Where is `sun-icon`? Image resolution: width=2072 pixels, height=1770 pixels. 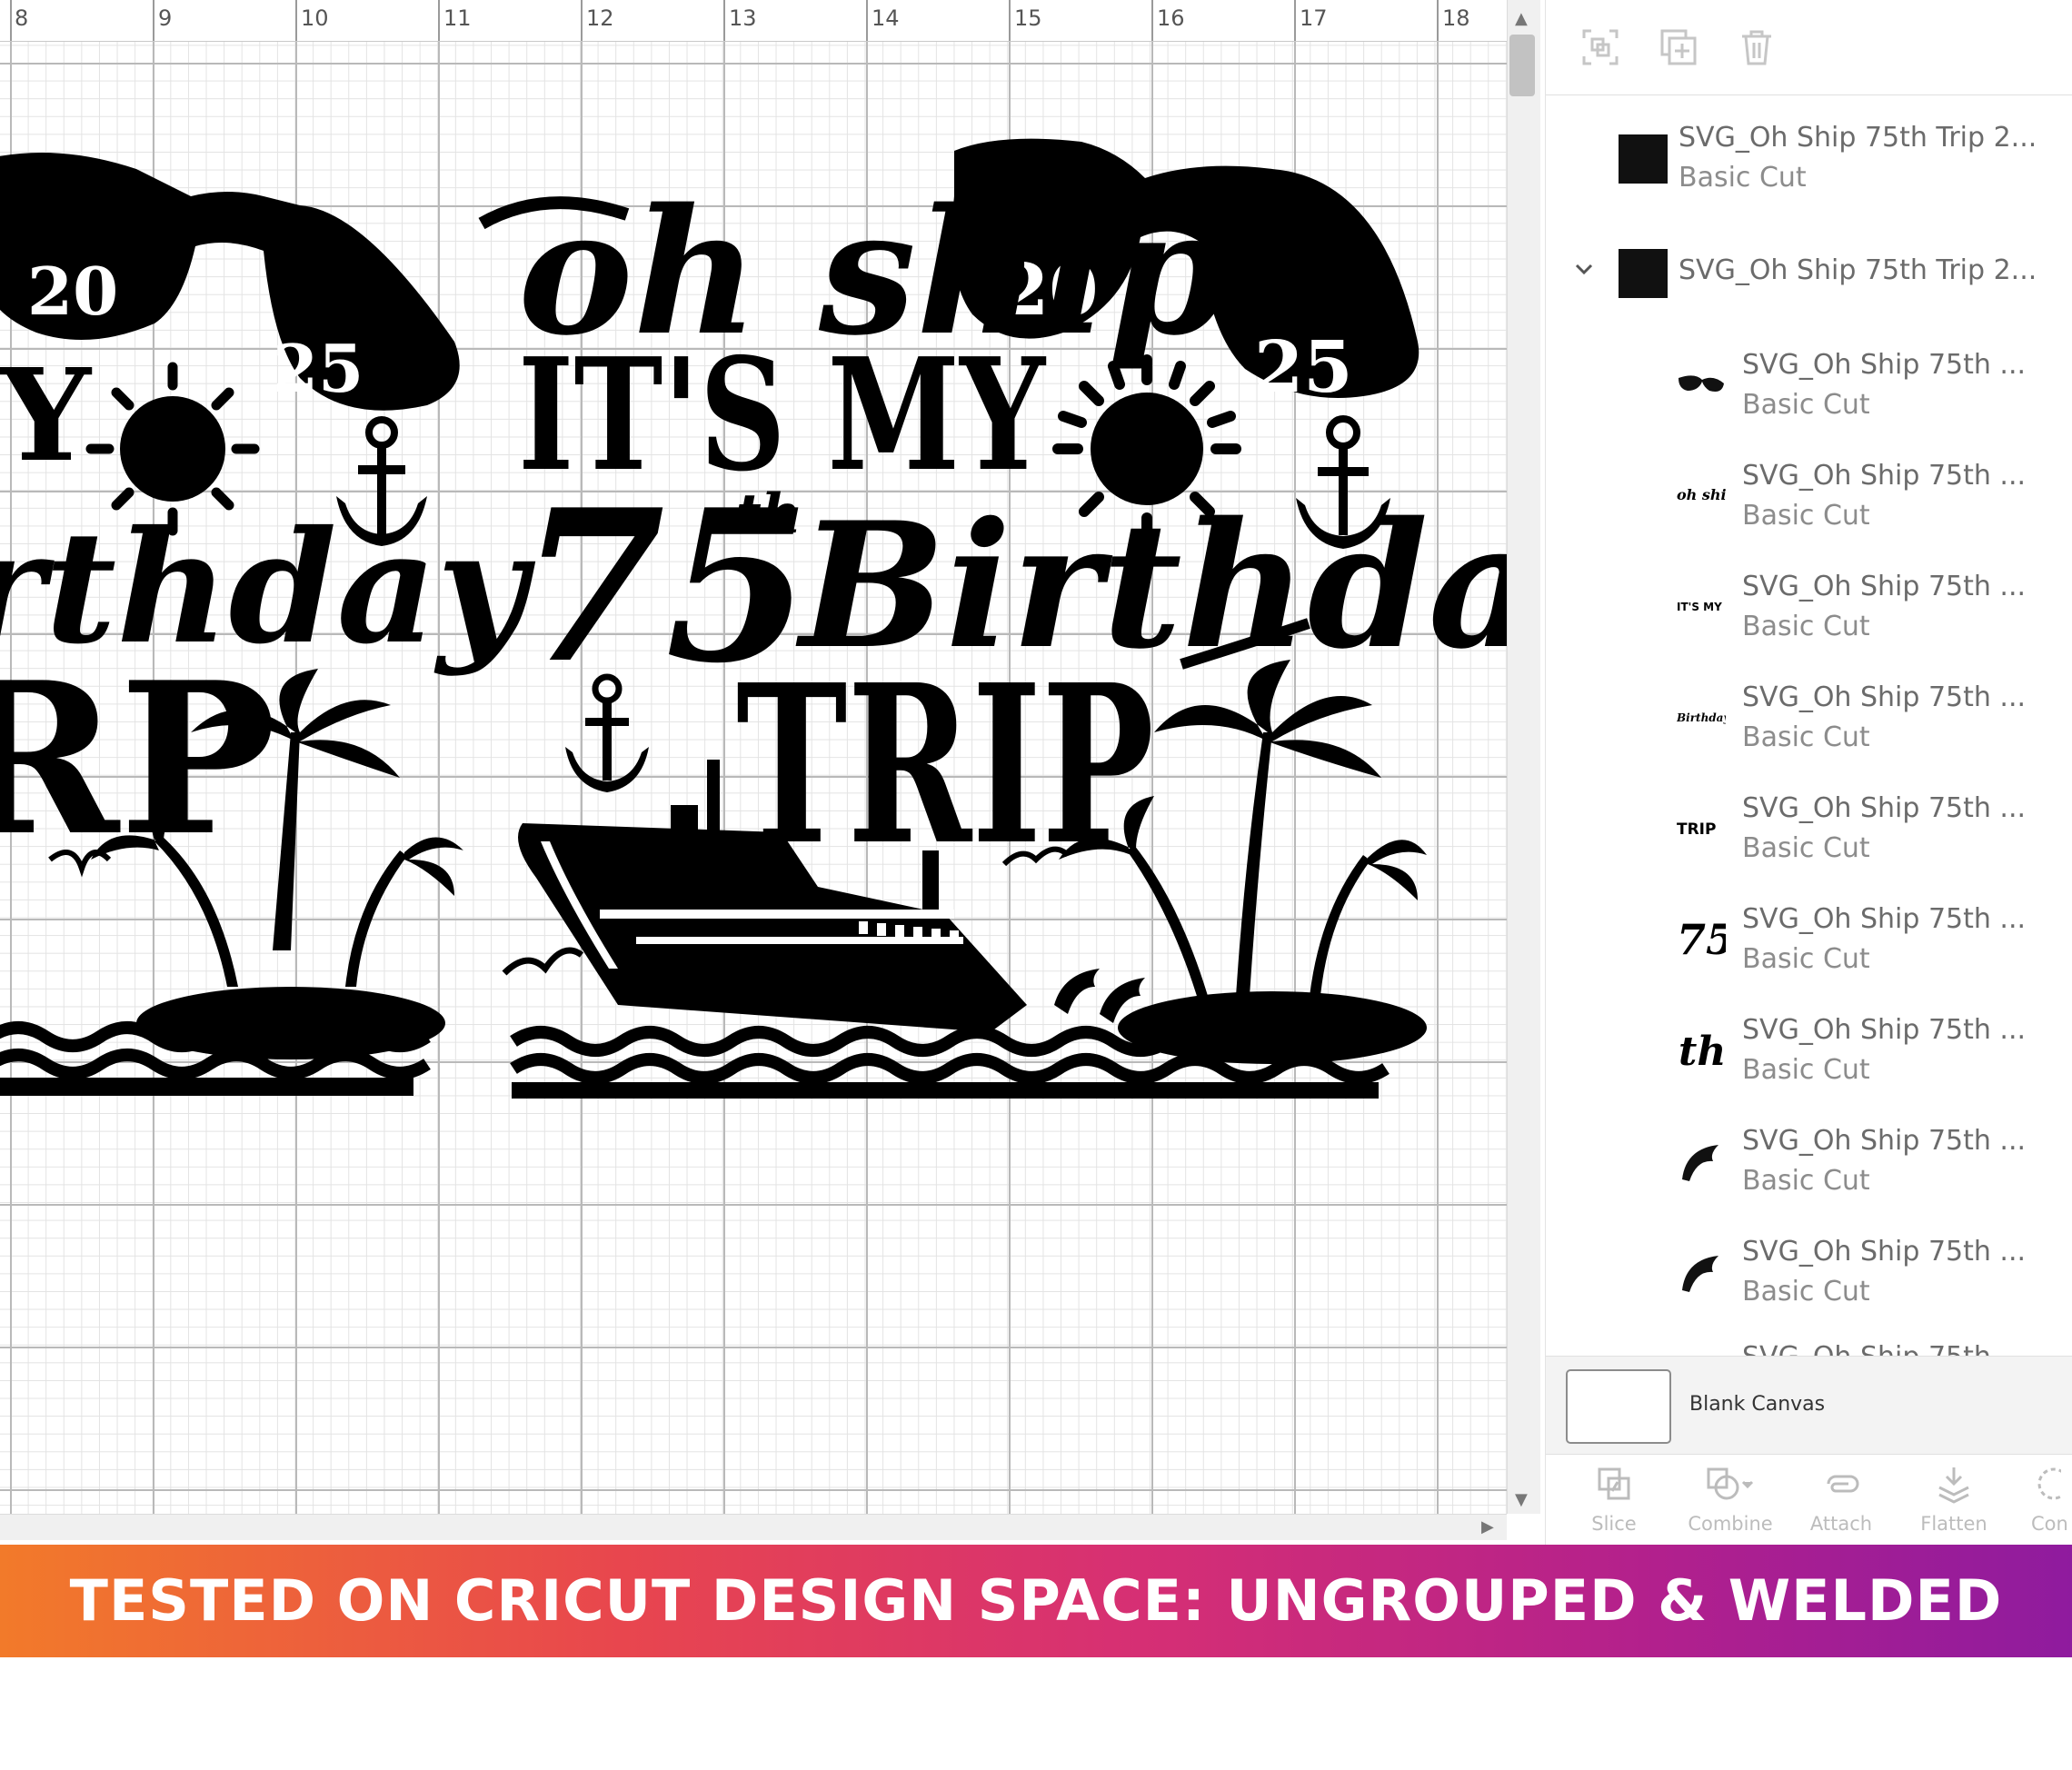
sun-icon is located at coordinates (172, 449).